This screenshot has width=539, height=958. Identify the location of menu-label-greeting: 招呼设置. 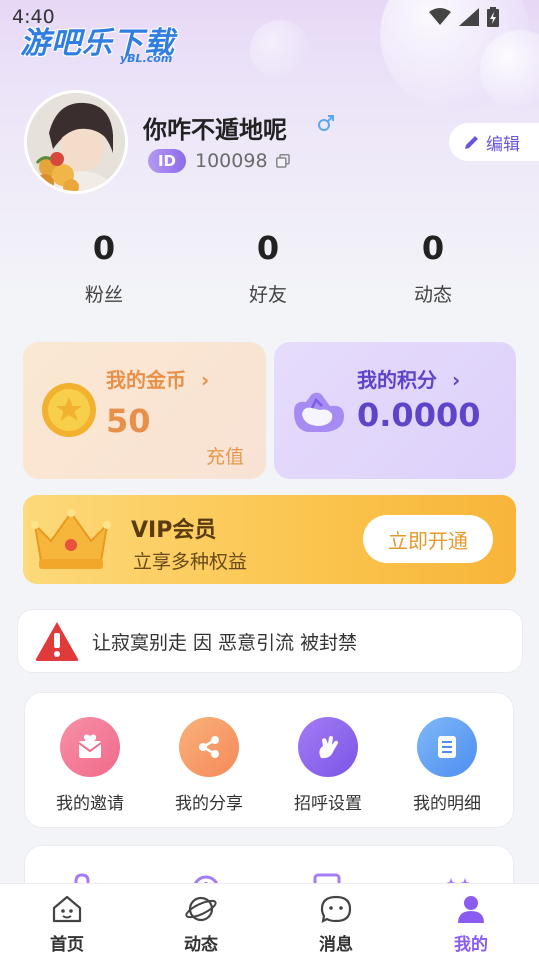
(328, 804).